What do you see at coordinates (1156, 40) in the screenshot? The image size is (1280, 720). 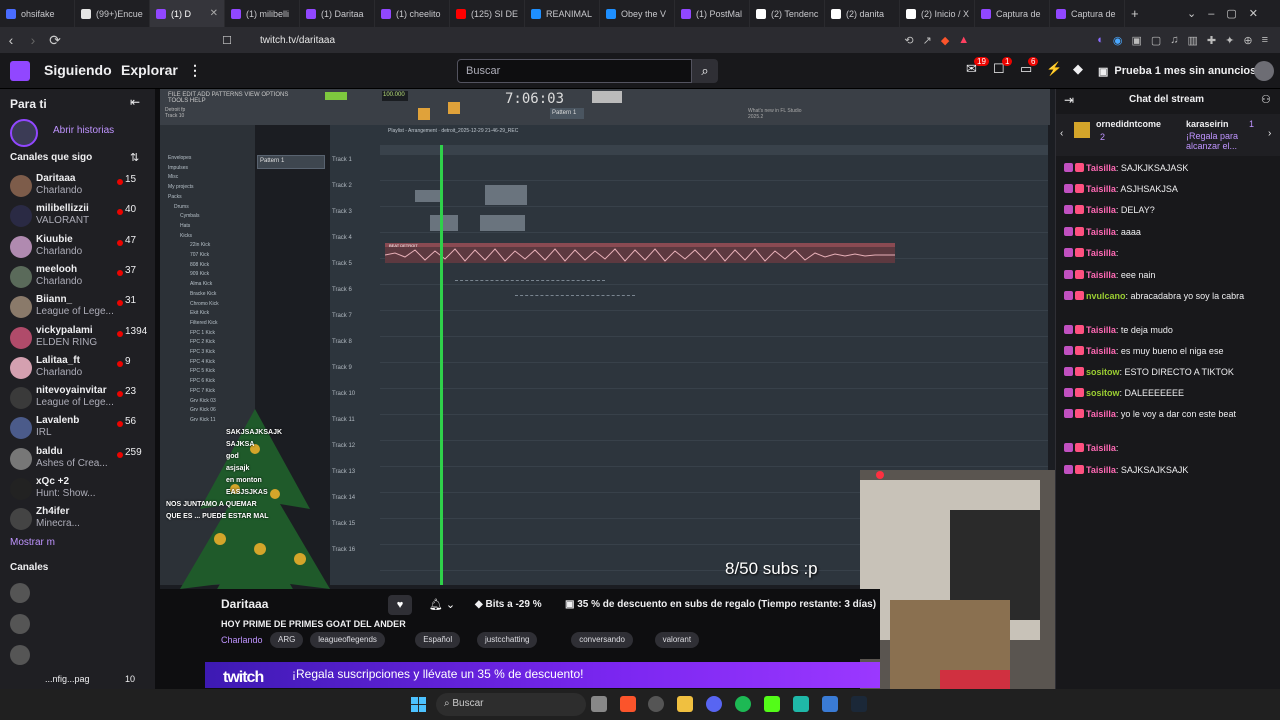 I see `screenshot-icon: ▢` at bounding box center [1156, 40].